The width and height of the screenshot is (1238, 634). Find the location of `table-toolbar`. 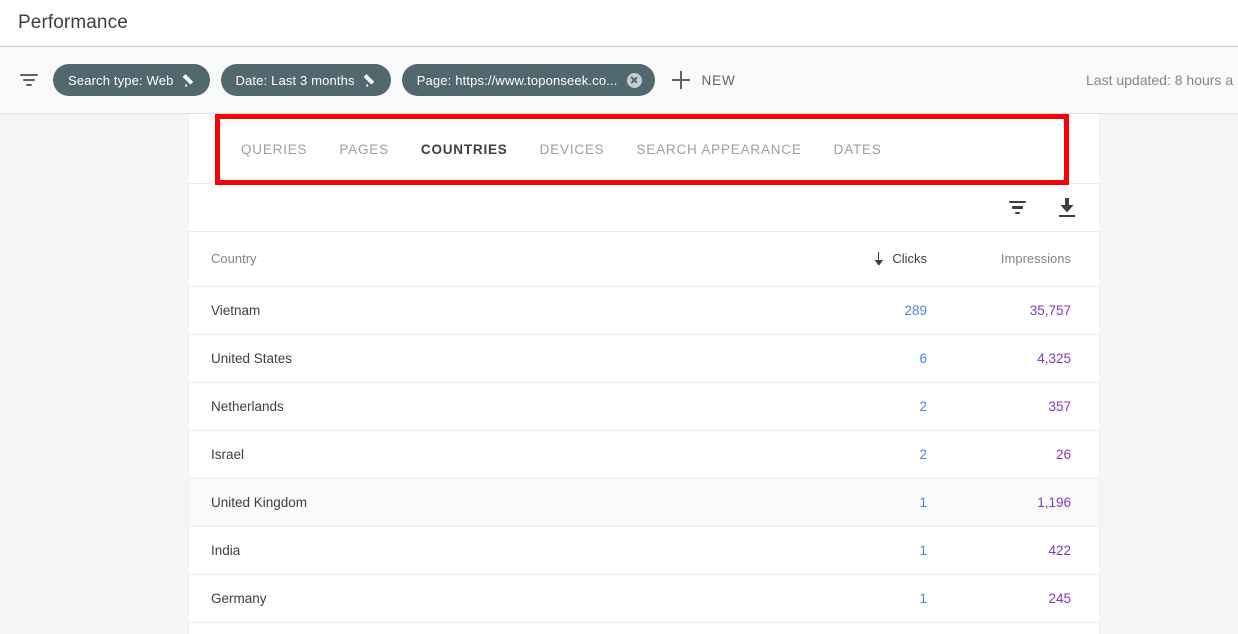

table-toolbar is located at coordinates (644, 208).